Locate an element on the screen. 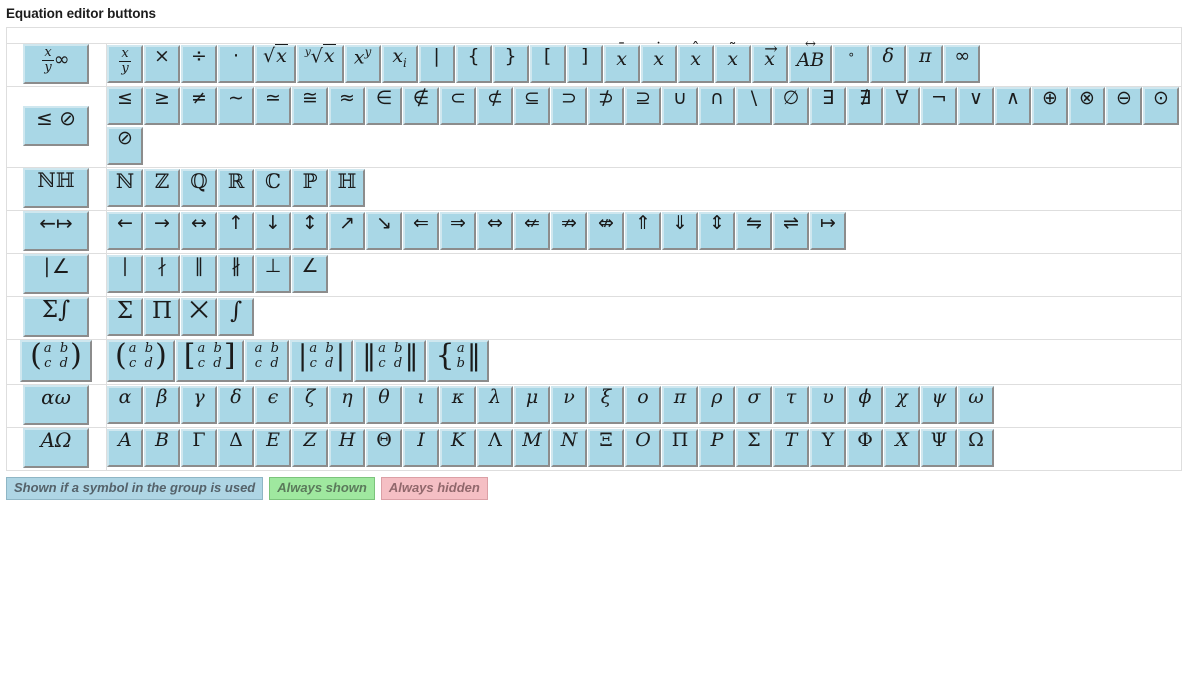  button-neq: ≠ is located at coordinates (199, 106).